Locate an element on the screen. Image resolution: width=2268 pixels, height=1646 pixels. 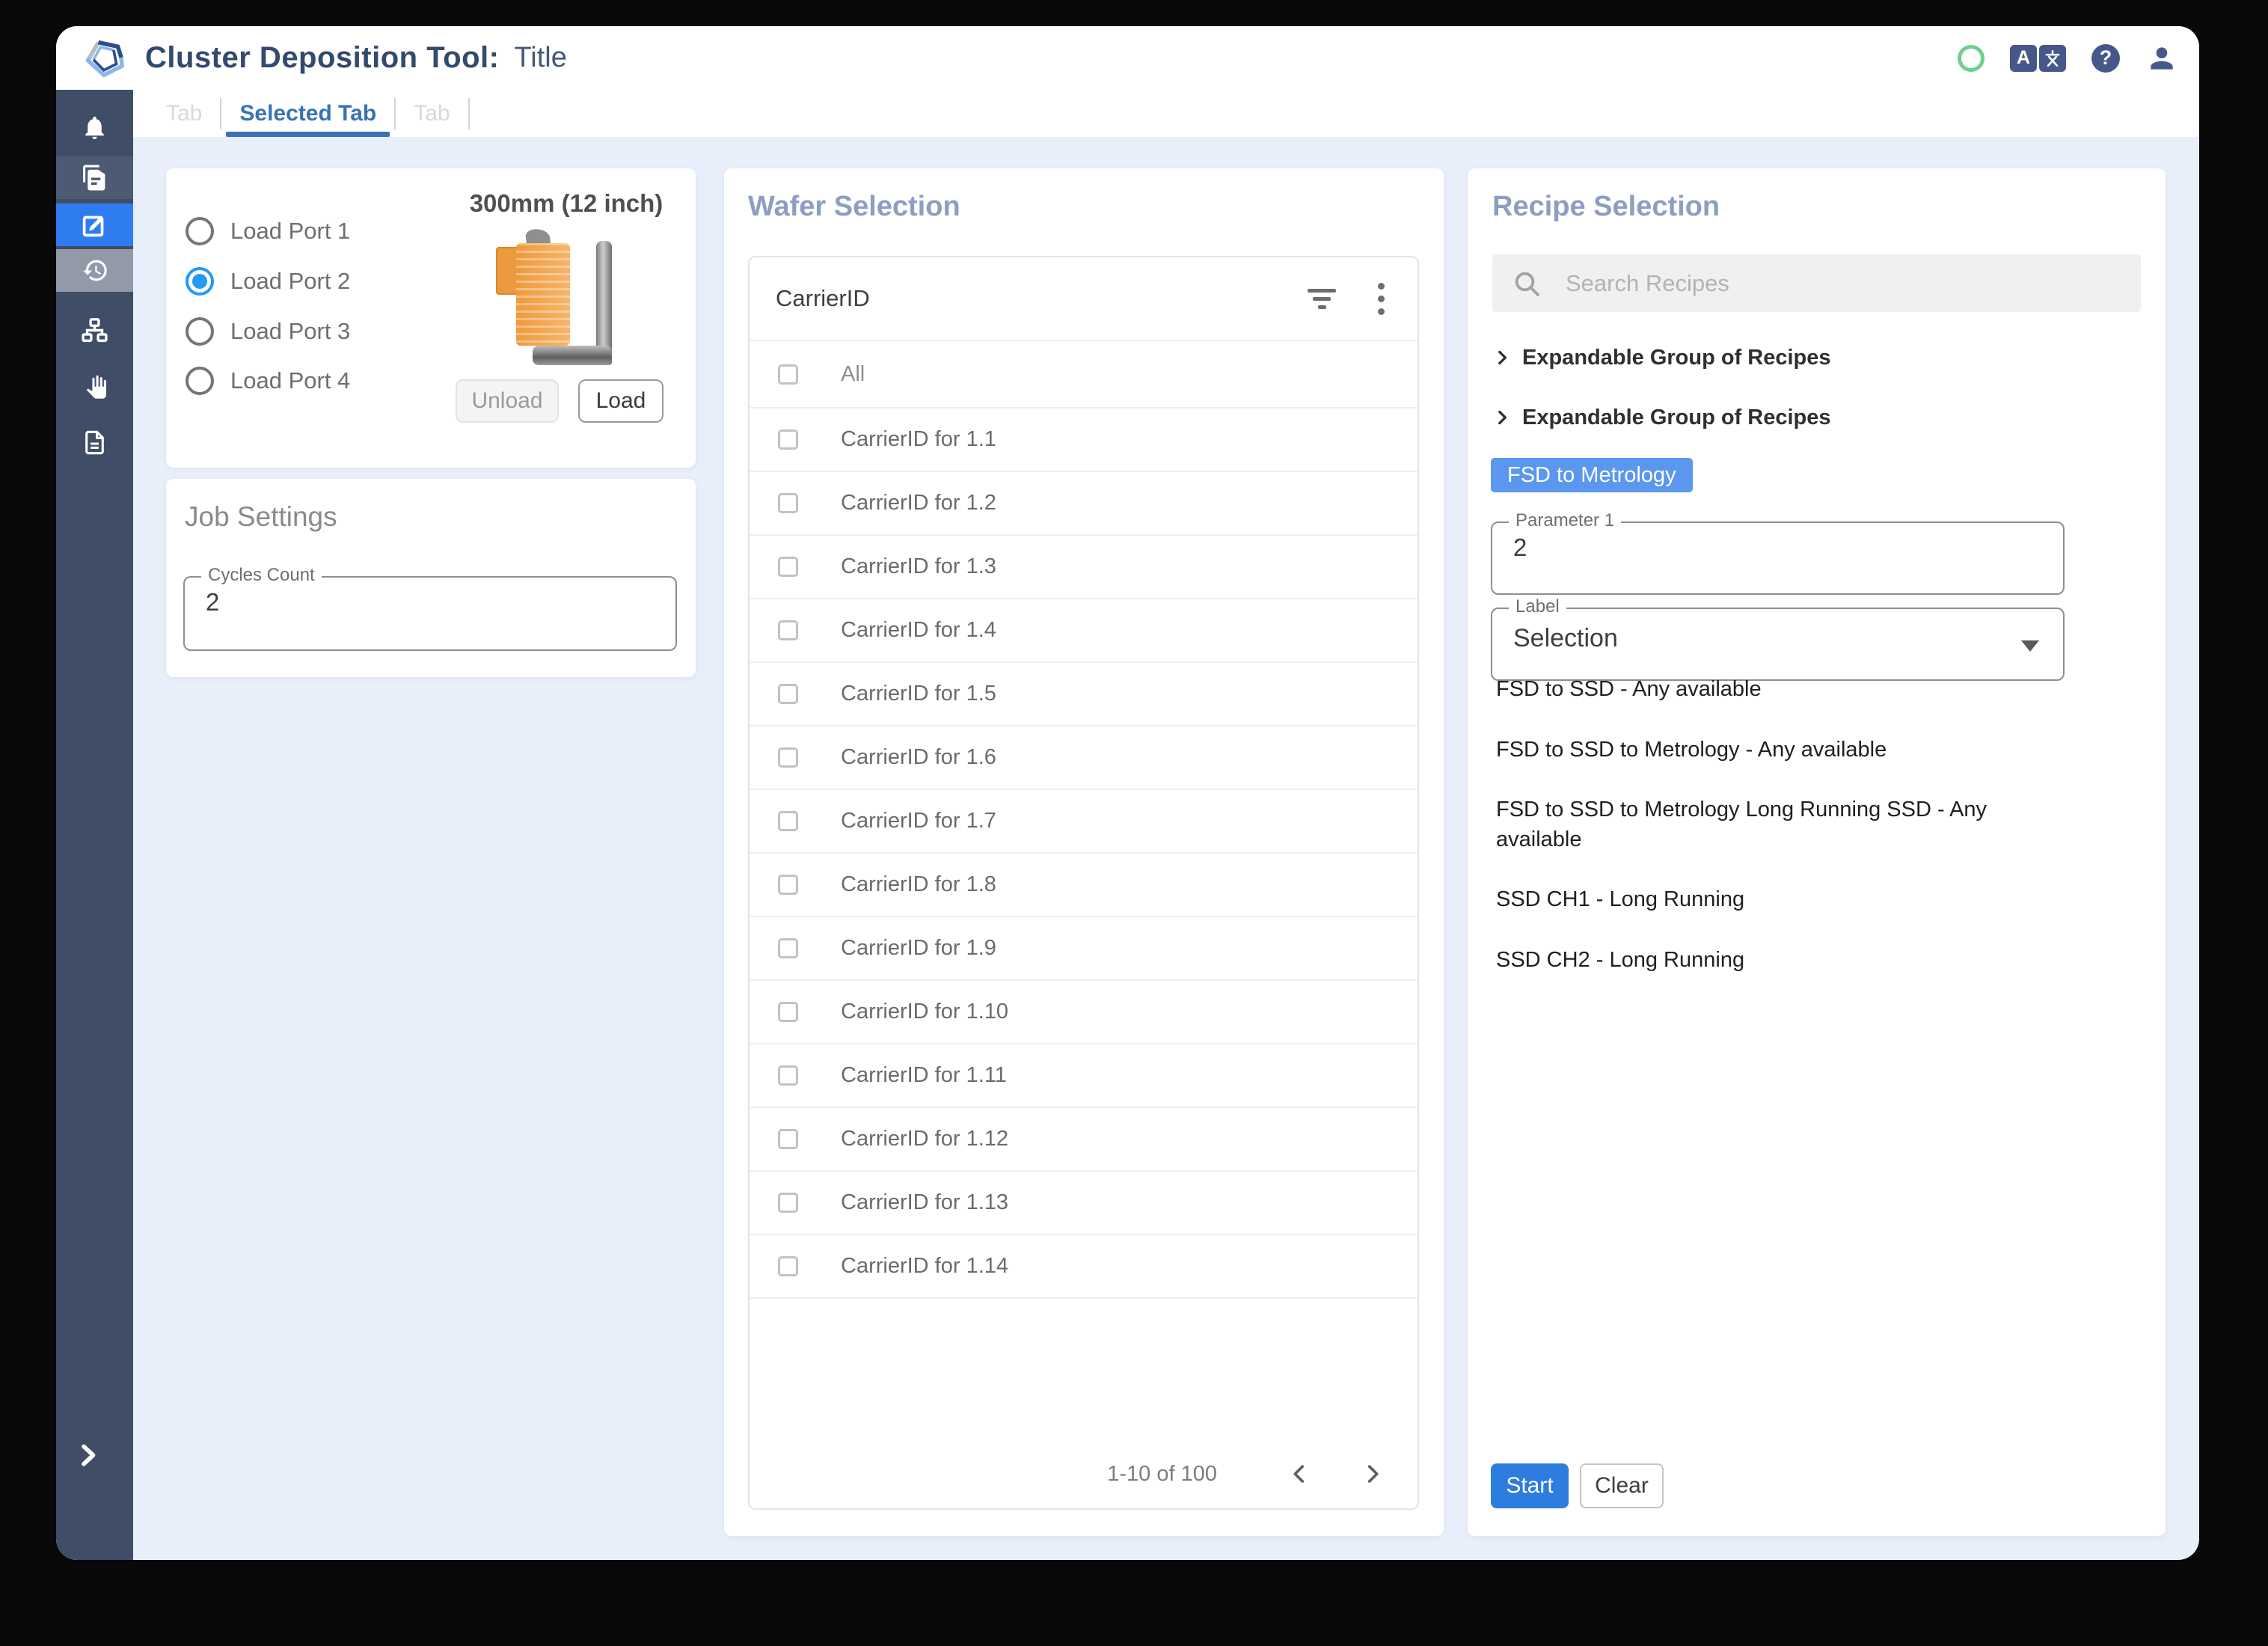
tab-1: Tab is located at coordinates (184, 113).